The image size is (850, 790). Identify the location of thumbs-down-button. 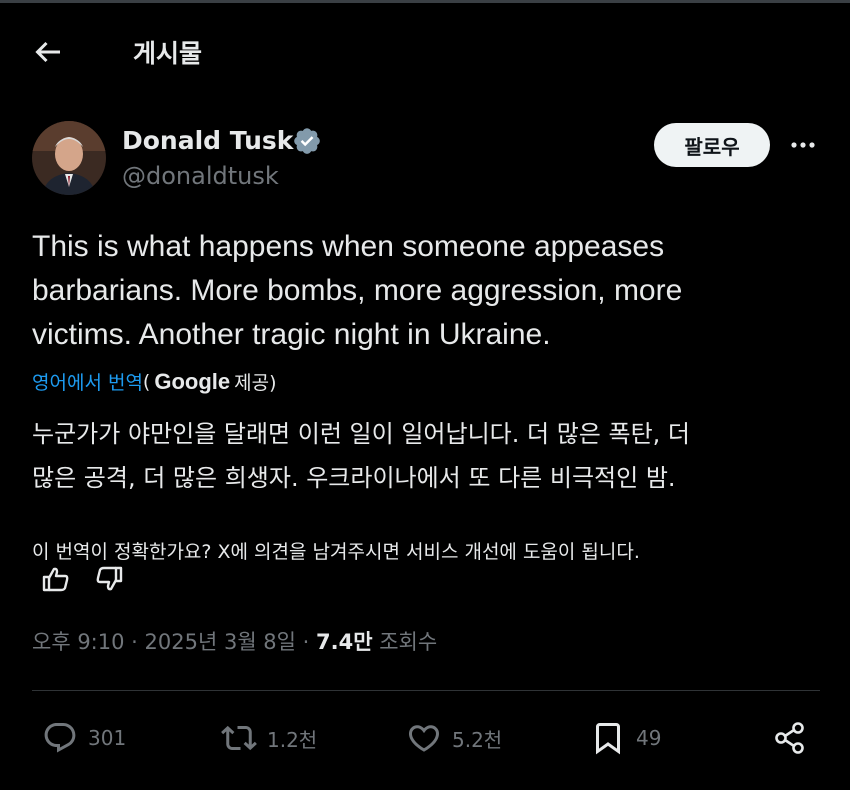
(109, 579).